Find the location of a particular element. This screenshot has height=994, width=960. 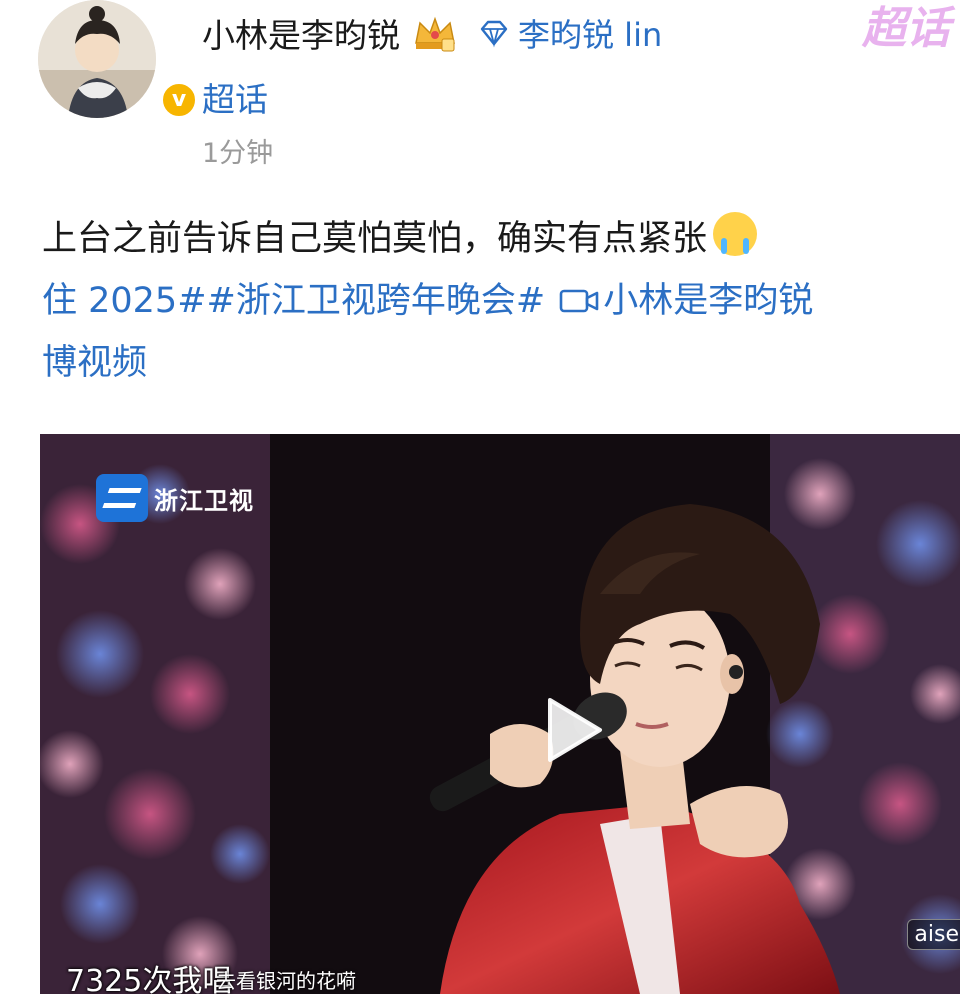

video-subtitle: 7325次我唱 is located at coordinates (149, 979).